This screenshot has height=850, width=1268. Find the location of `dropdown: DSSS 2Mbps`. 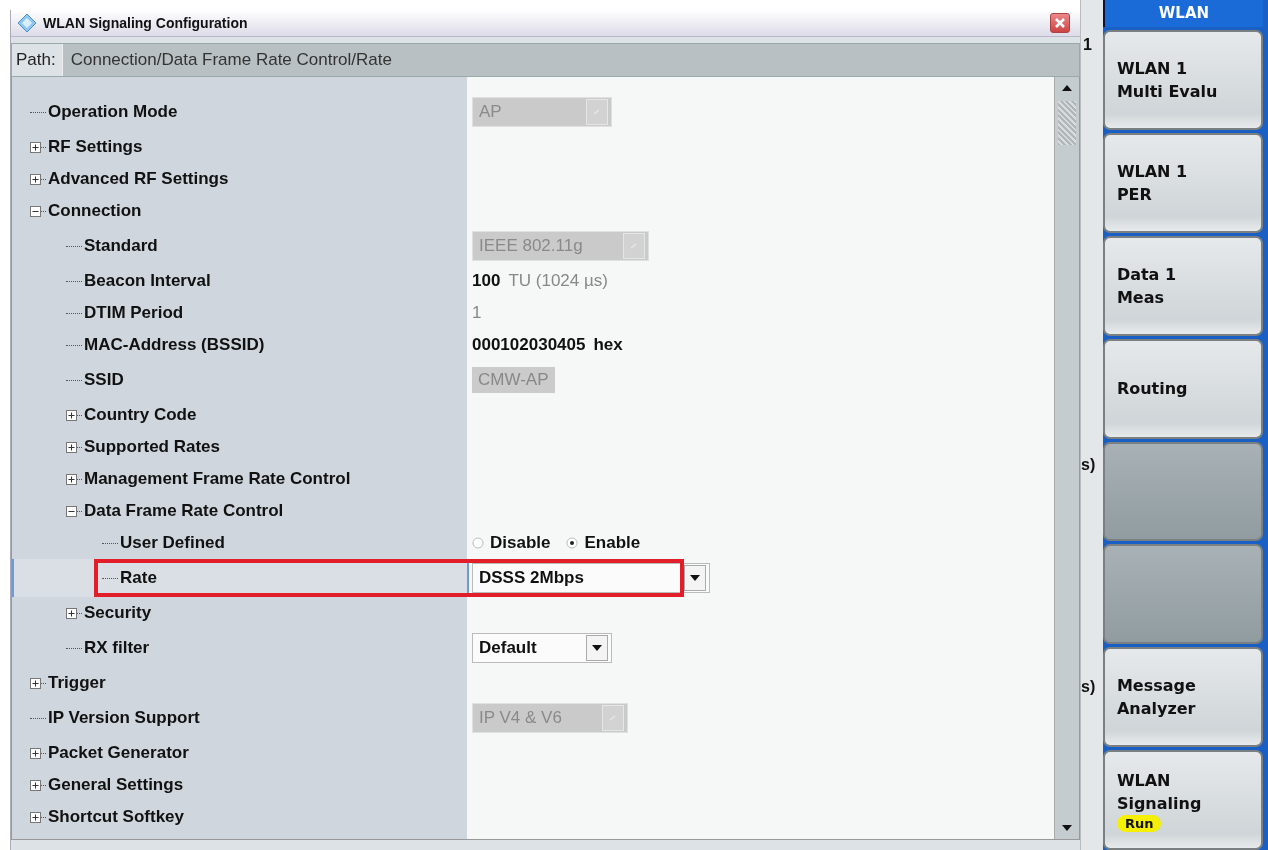

dropdown: DSSS 2Mbps is located at coordinates (591, 578).